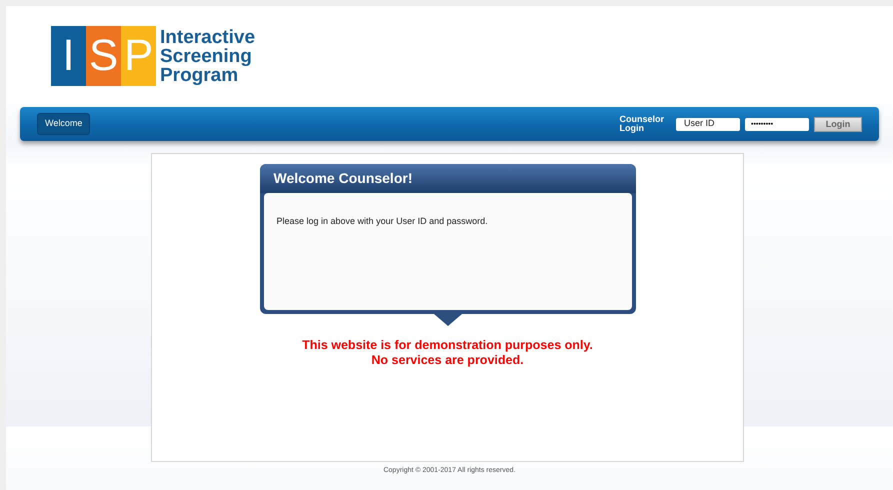  I want to click on program-name: Interactive Screening Program, so click(208, 56).